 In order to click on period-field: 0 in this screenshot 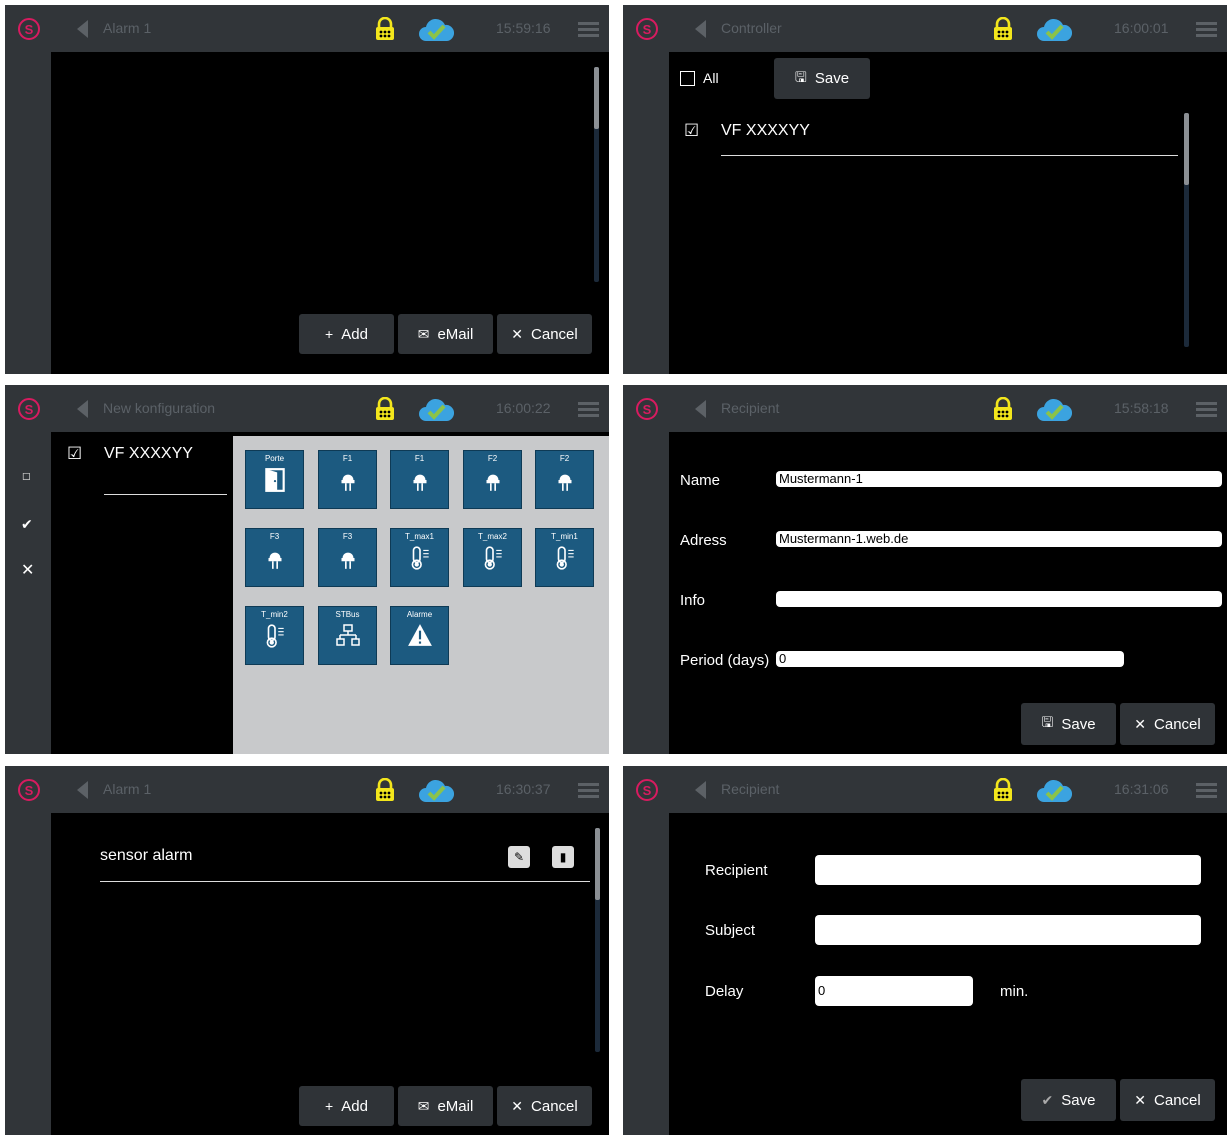, I will do `click(950, 659)`.